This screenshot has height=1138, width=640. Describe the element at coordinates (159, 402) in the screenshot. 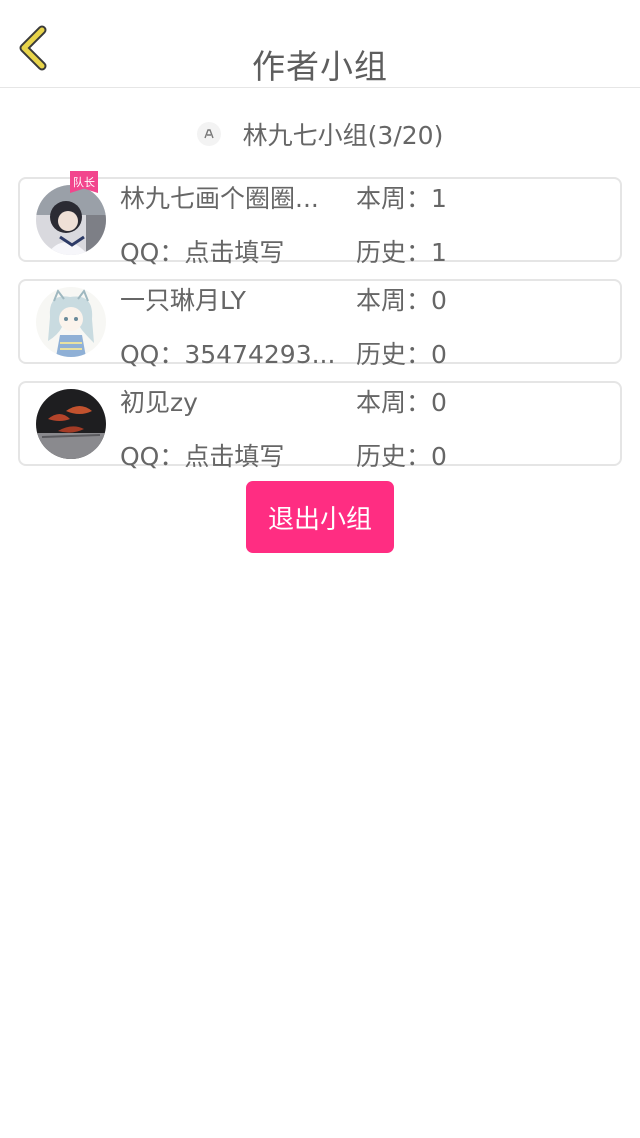

I see `member-name: 初见zy` at that location.